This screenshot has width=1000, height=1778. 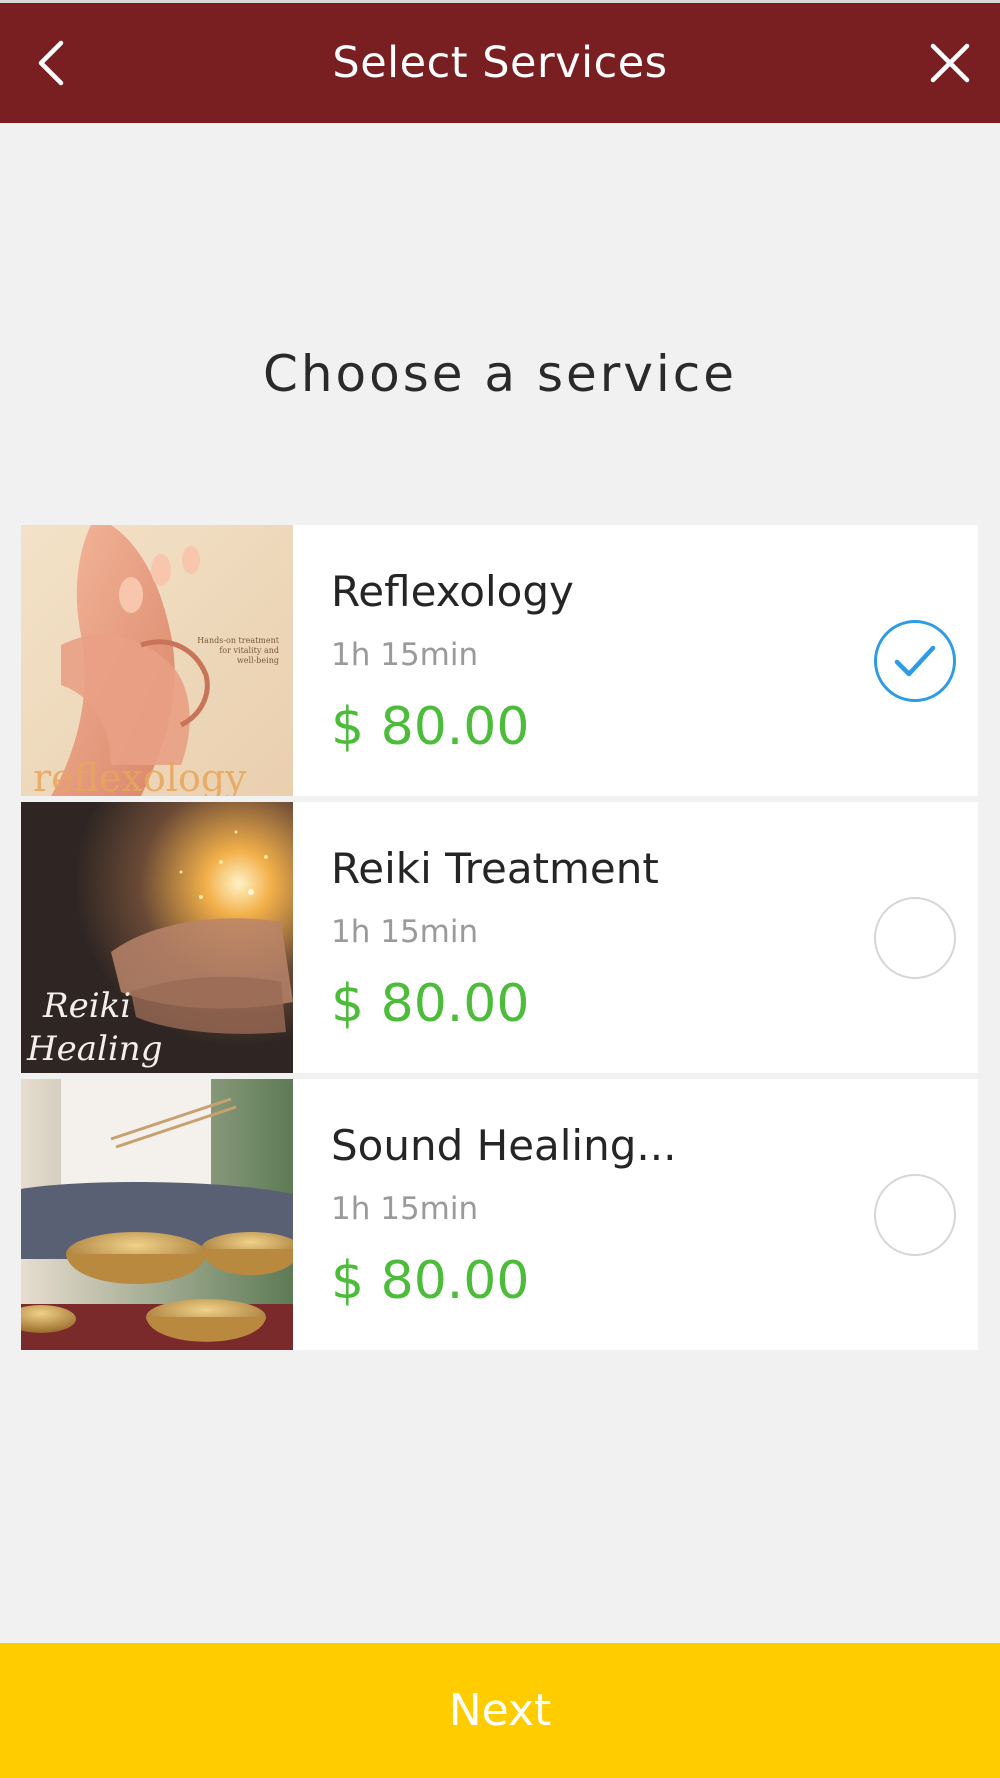 What do you see at coordinates (500, 1710) in the screenshot?
I see `next-button: Next` at bounding box center [500, 1710].